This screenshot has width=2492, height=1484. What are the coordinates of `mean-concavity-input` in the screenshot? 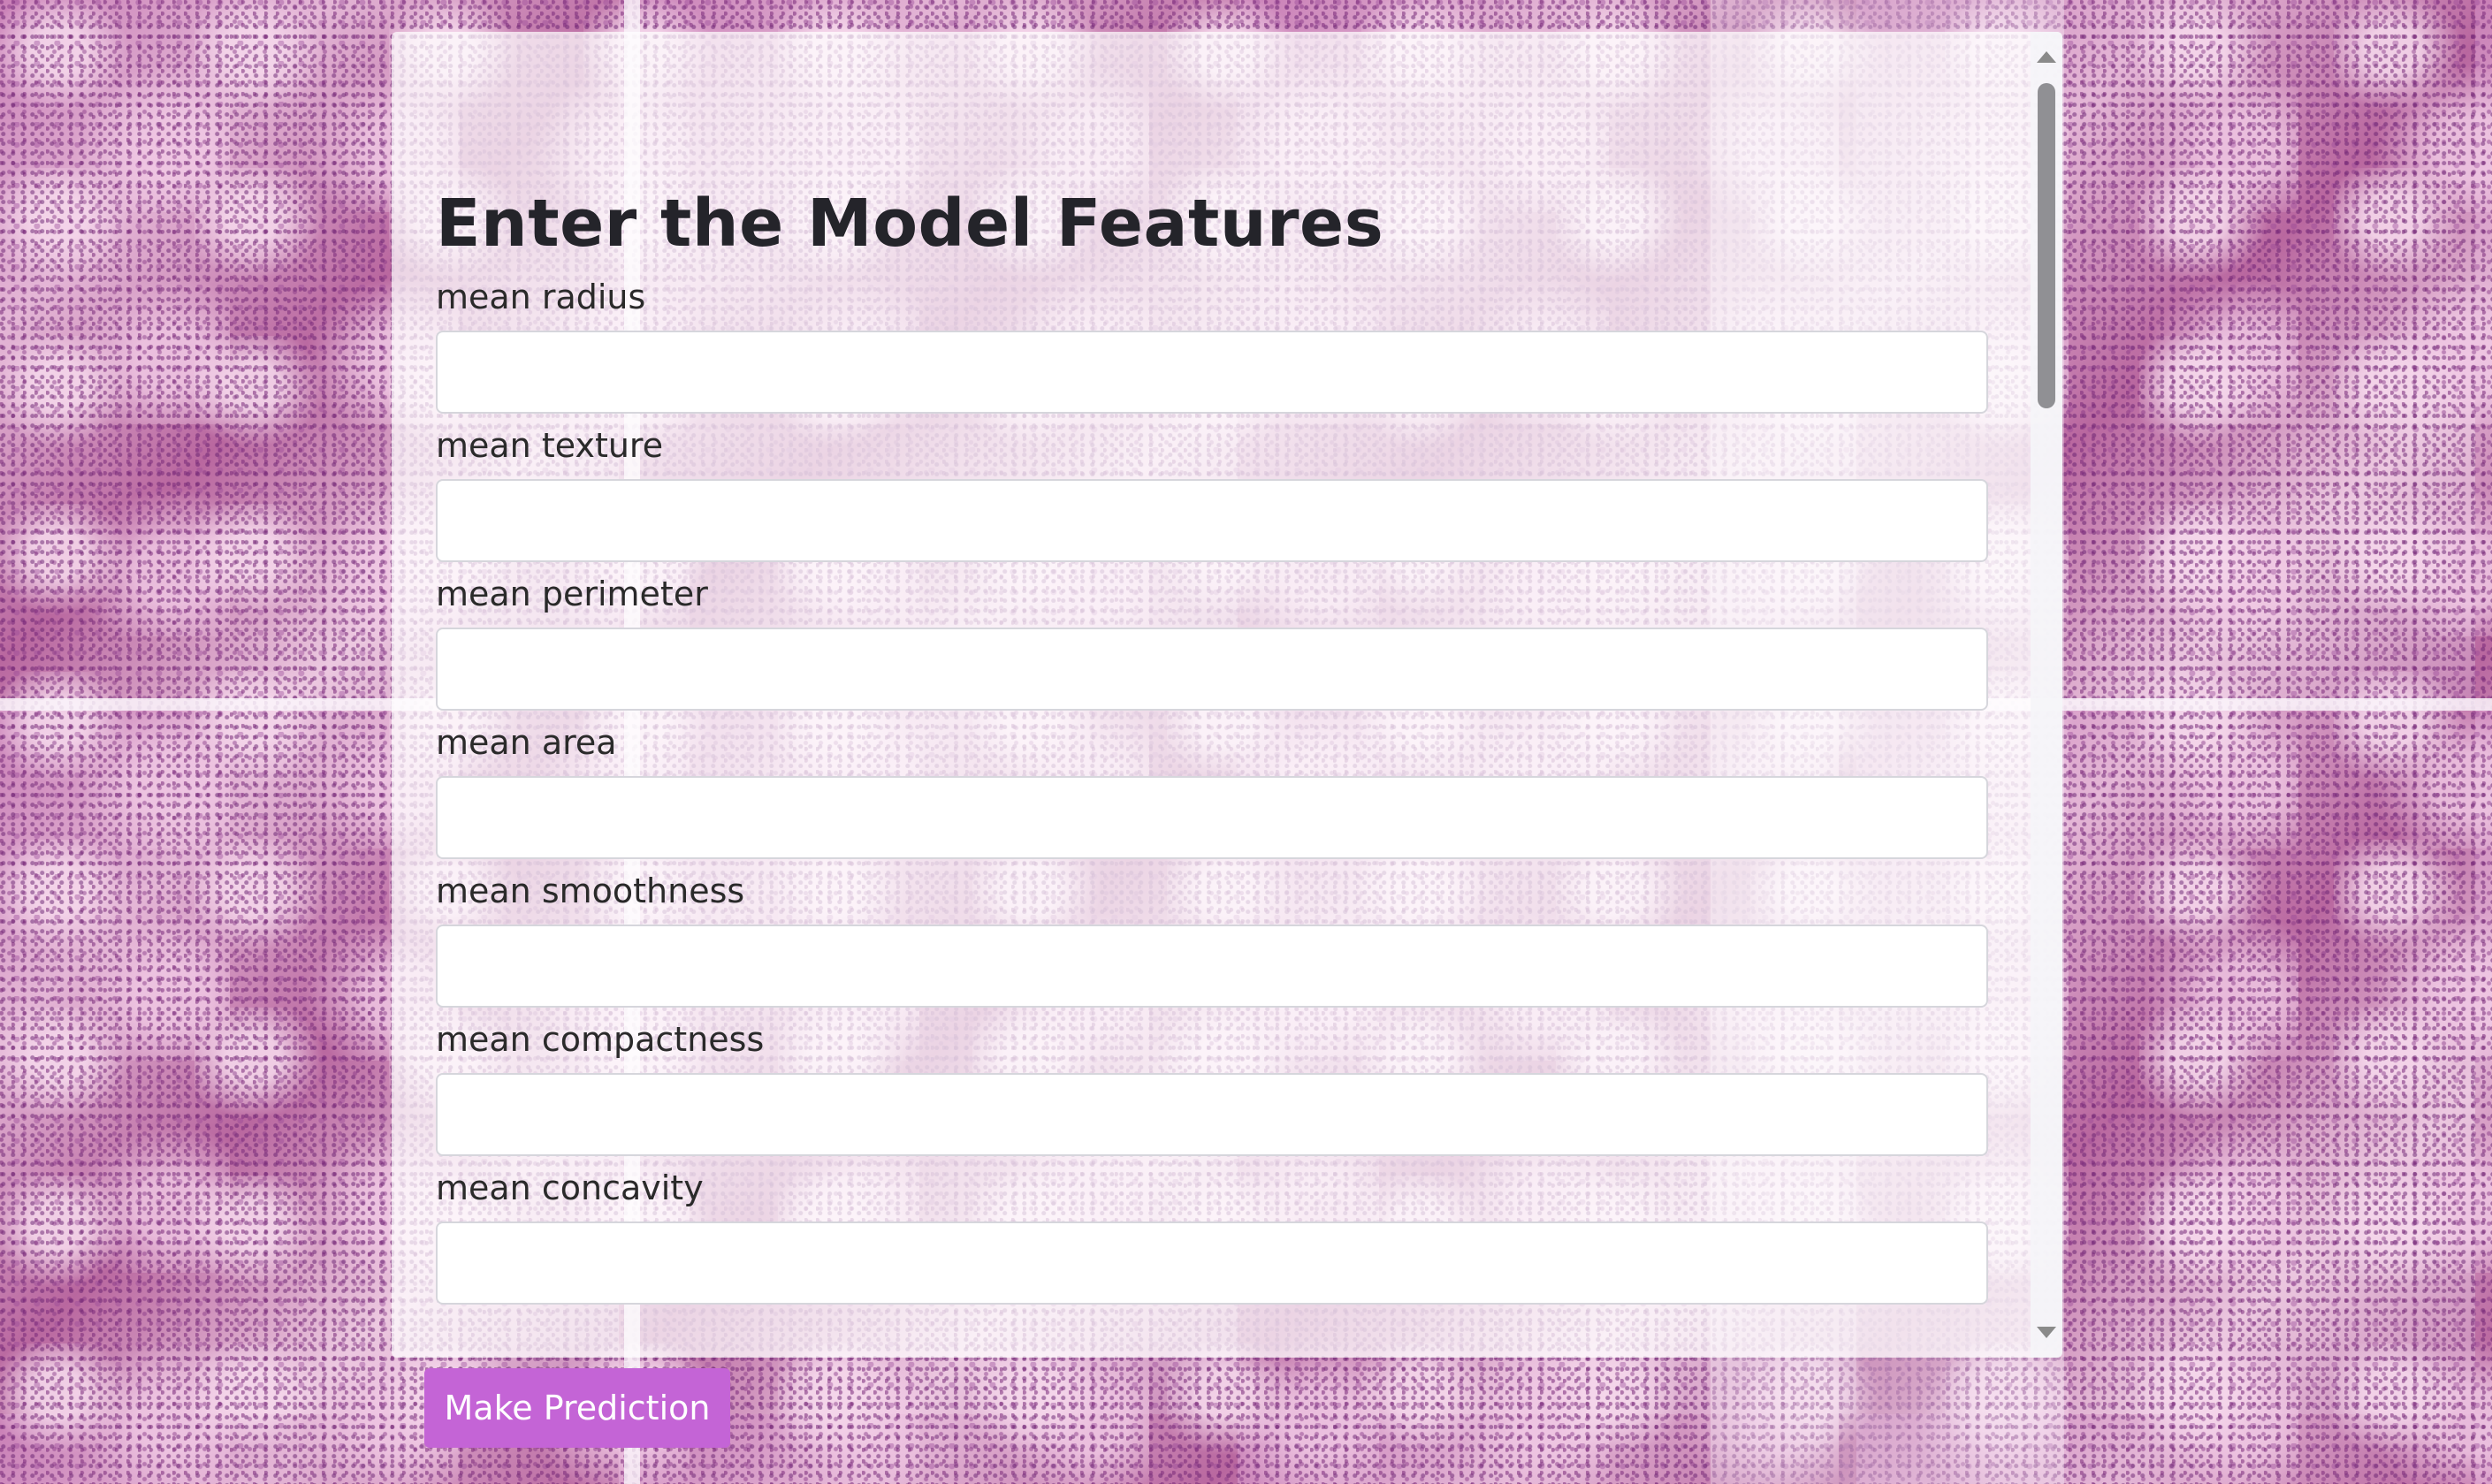 It's located at (1212, 1263).